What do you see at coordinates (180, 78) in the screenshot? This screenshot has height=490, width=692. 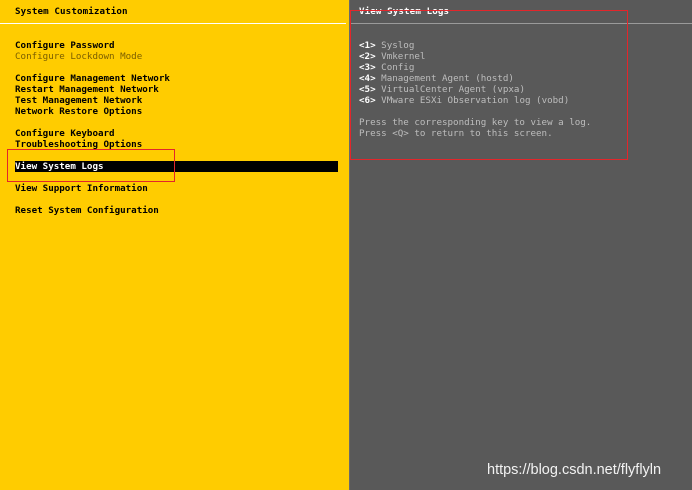 I see `menu-item-configure-management-network: Configure Management Network` at bounding box center [180, 78].